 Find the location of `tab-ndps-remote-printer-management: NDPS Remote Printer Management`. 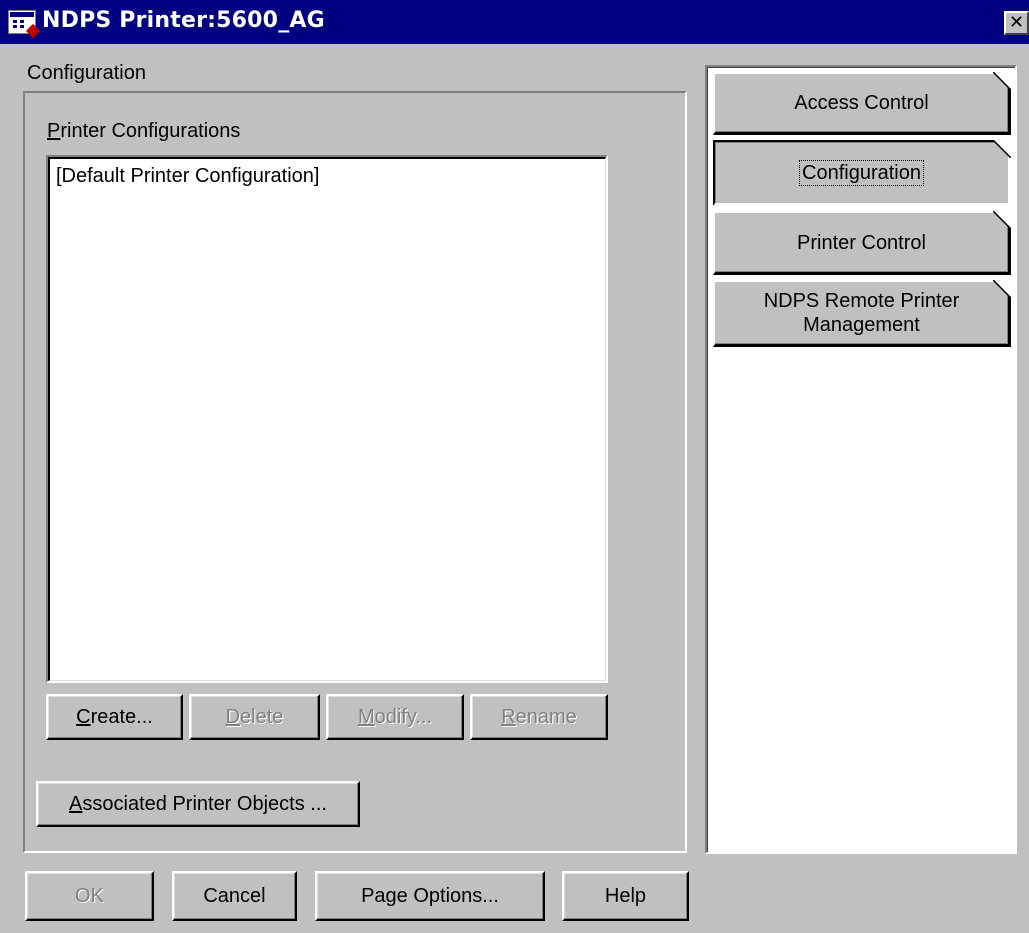

tab-ndps-remote-printer-management: NDPS Remote Printer Management is located at coordinates (862, 313).